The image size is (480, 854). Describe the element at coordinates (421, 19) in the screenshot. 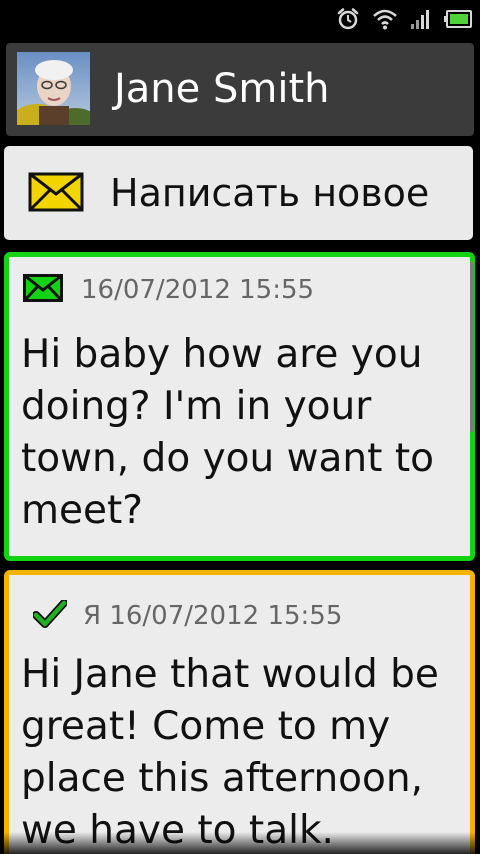

I see `signal-icon` at that location.